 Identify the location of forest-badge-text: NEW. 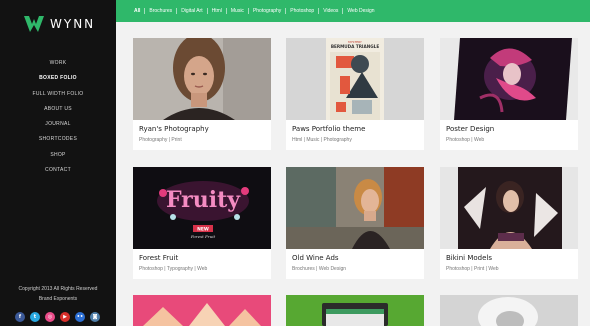
(203, 230).